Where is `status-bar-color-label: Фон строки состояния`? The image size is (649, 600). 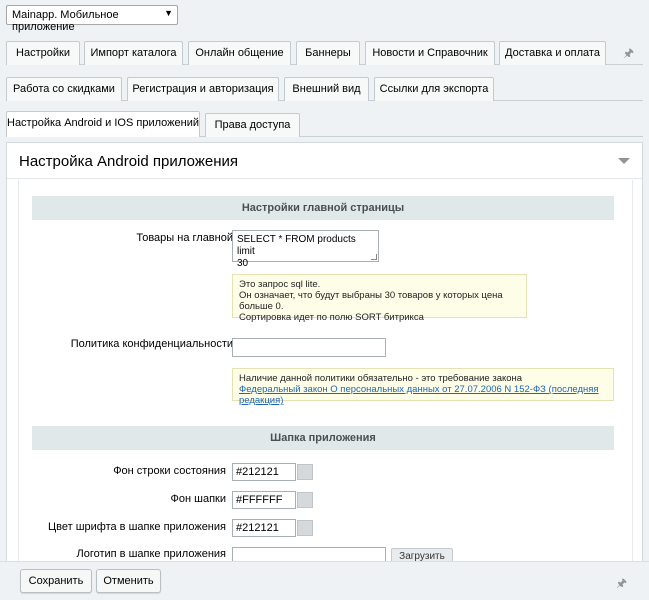
status-bar-color-label: Фон строки состояния is located at coordinates (169, 471).